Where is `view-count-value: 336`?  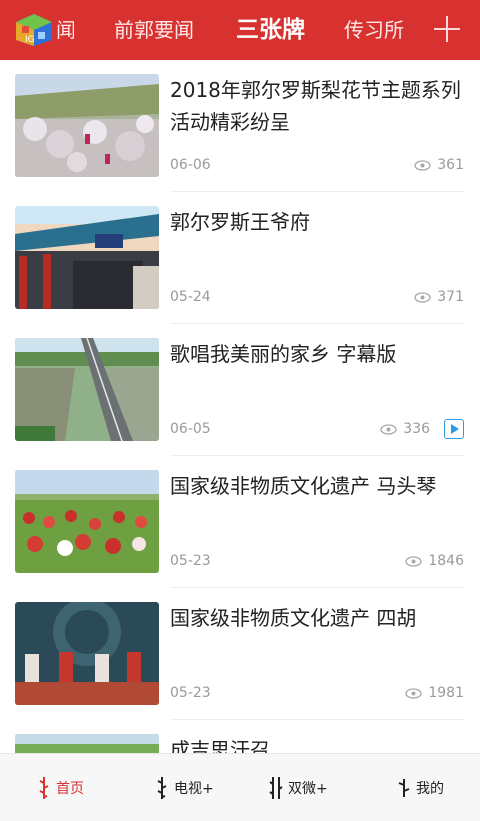 view-count-value: 336 is located at coordinates (416, 429).